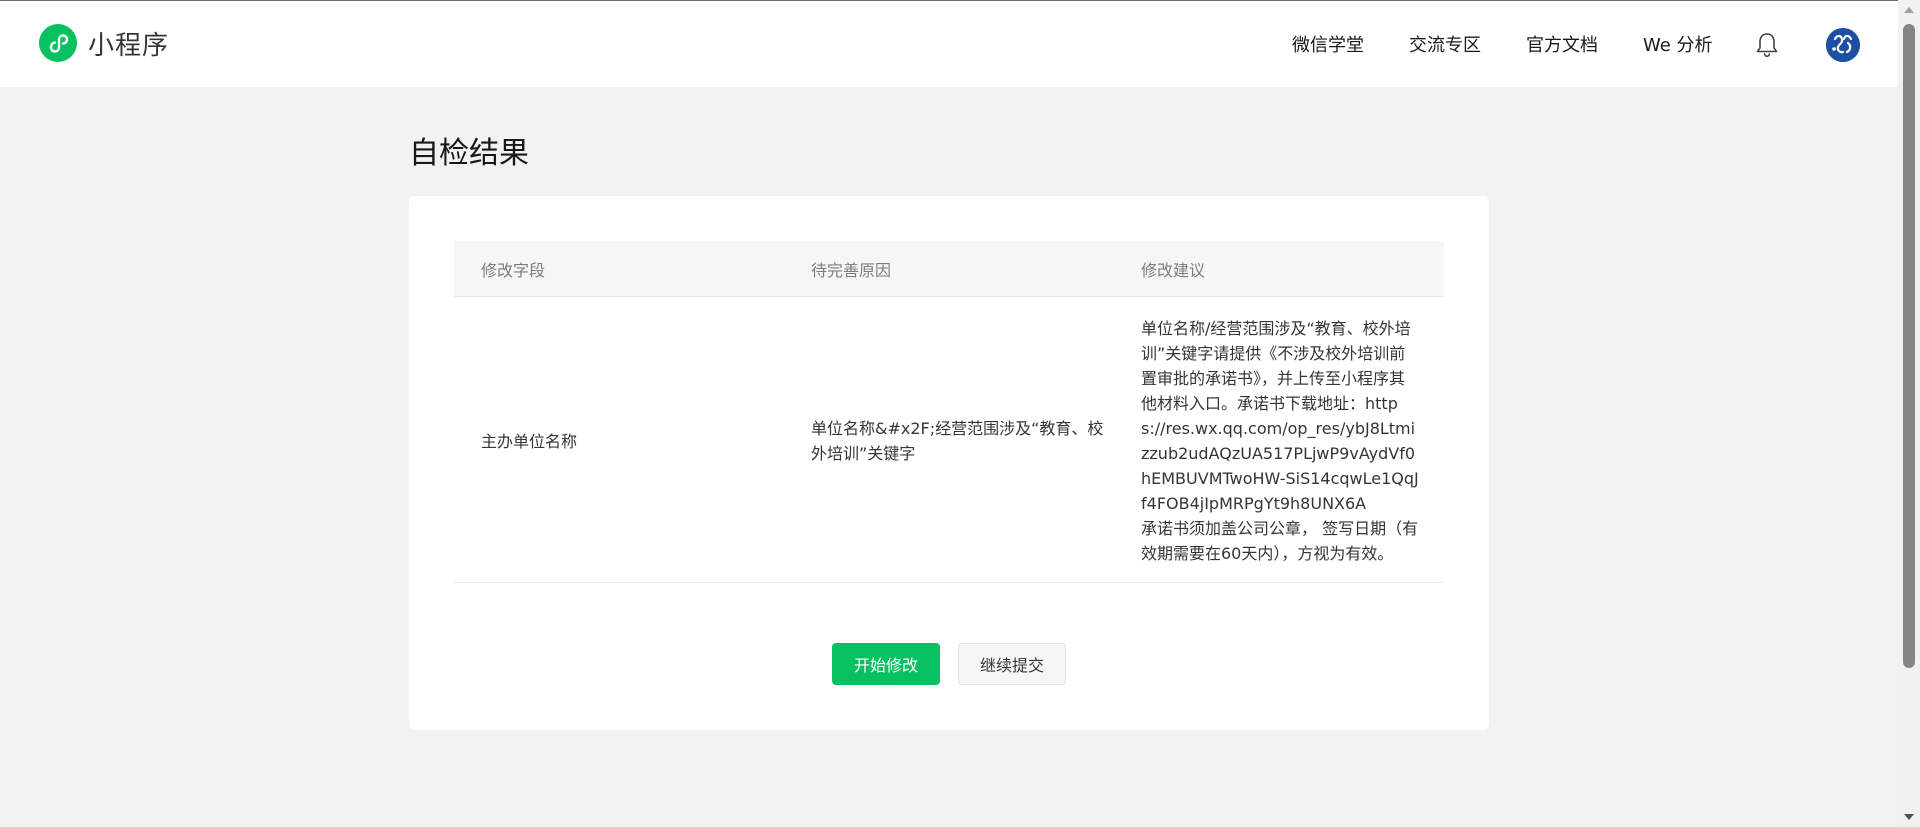 This screenshot has height=827, width=1920. Describe the element at coordinates (1502, 44) in the screenshot. I see `top-nav: 微信学堂 交流专区 官方文档 We 分析` at that location.